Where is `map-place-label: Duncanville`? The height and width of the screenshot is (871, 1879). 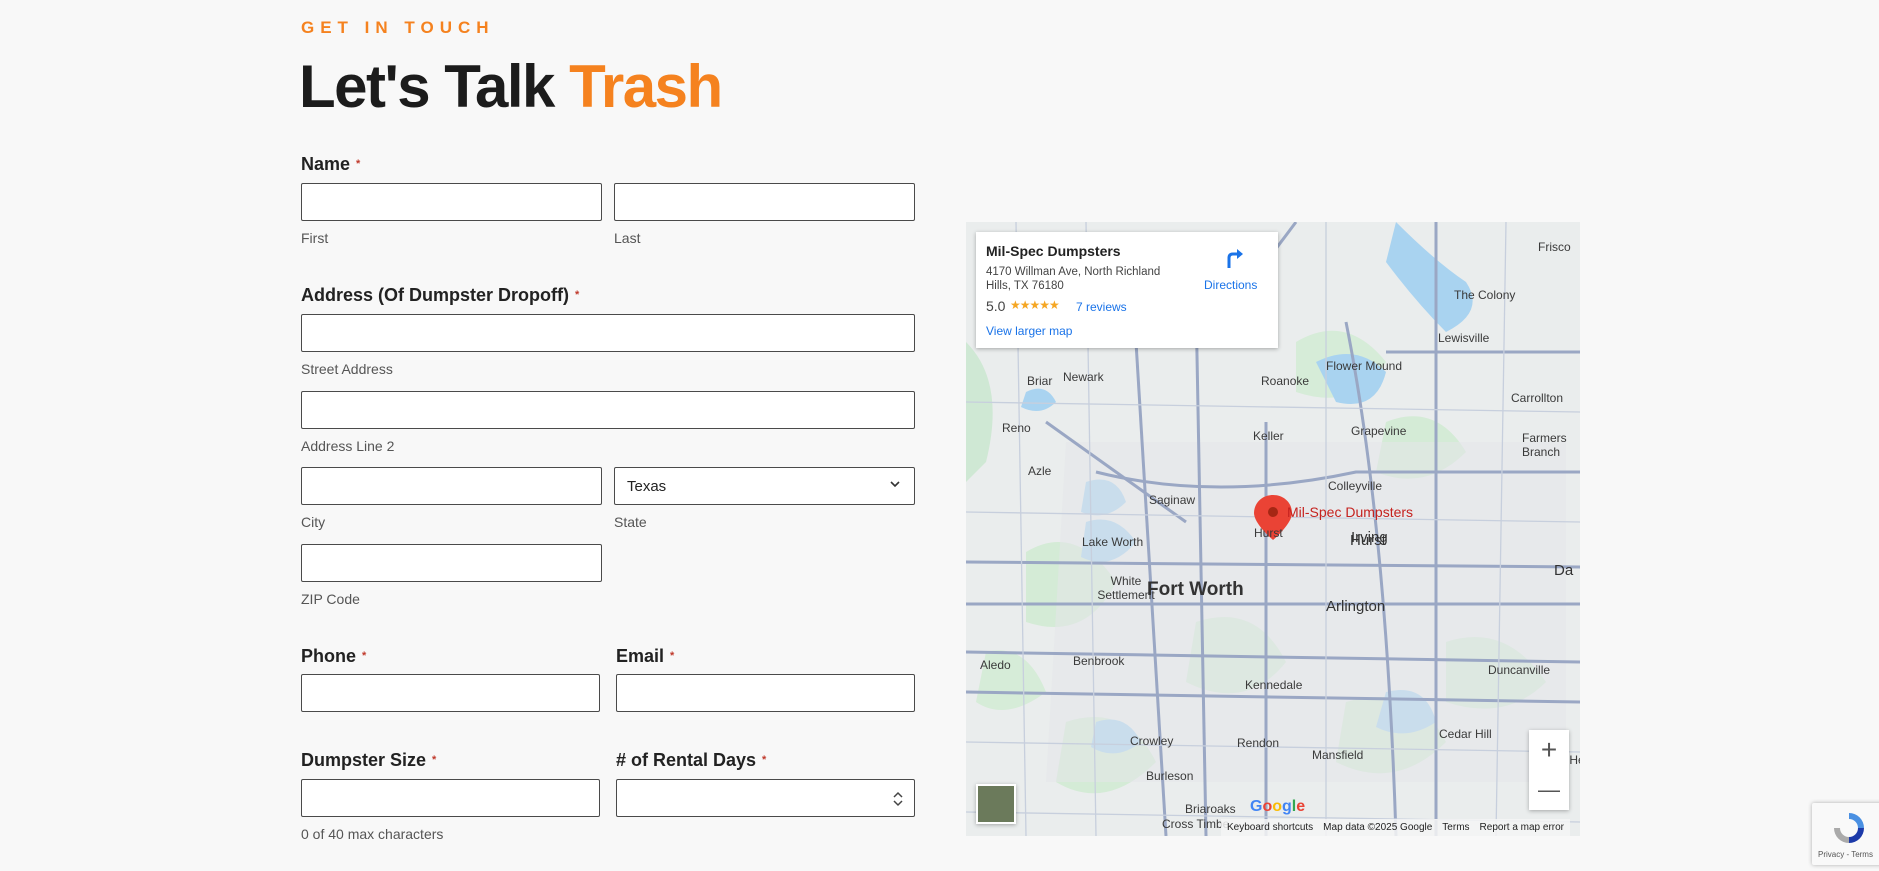 map-place-label: Duncanville is located at coordinates (1519, 670).